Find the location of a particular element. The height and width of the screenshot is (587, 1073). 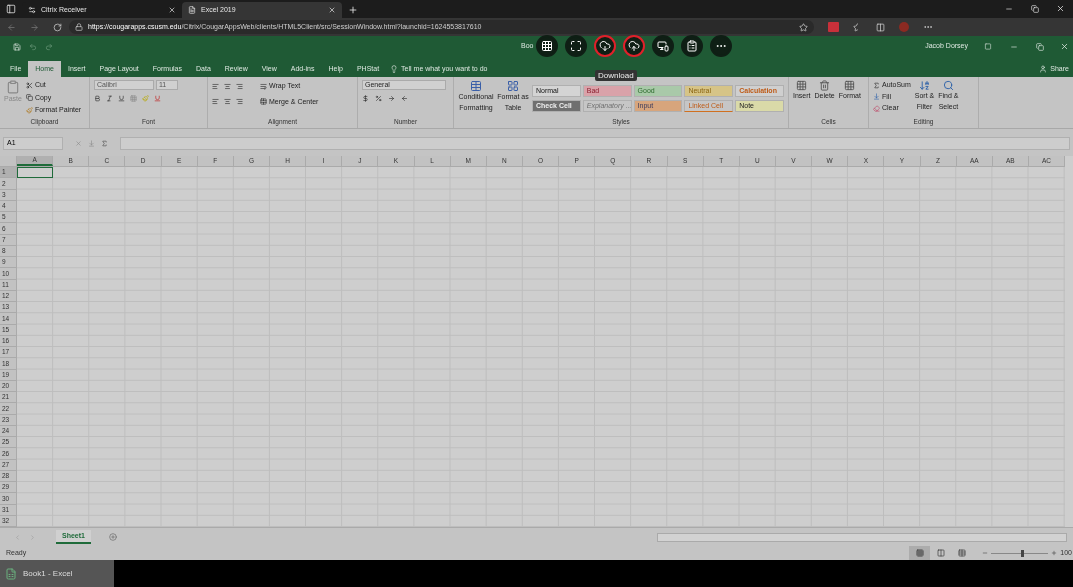

tooltip: Download is located at coordinates (616, 75).